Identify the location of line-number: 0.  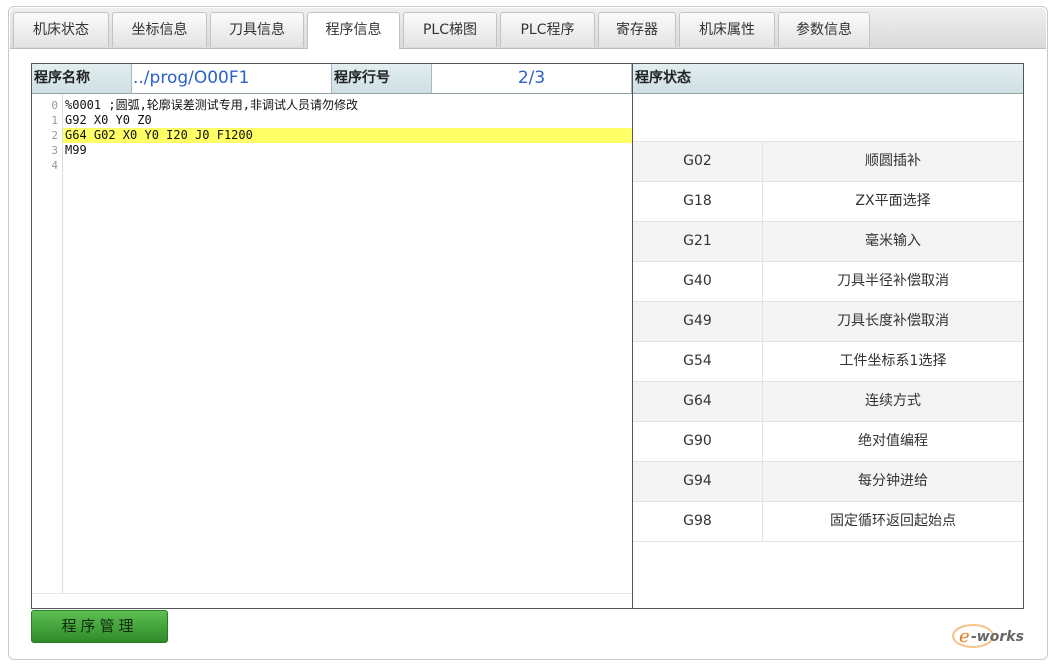
(54, 105).